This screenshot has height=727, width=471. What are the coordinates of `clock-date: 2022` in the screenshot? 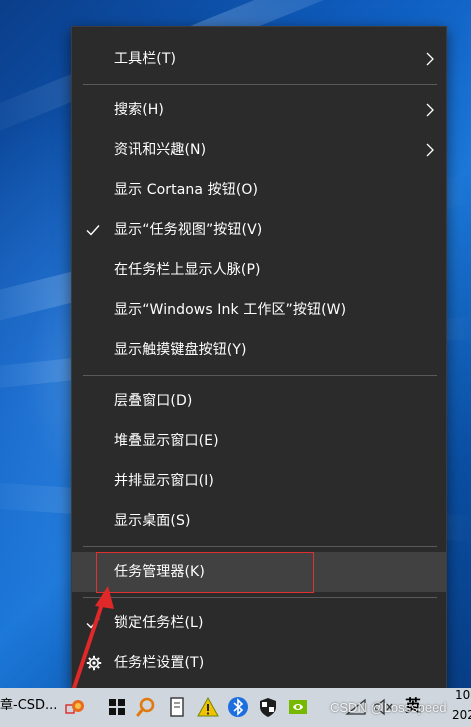 It's located at (461, 715).